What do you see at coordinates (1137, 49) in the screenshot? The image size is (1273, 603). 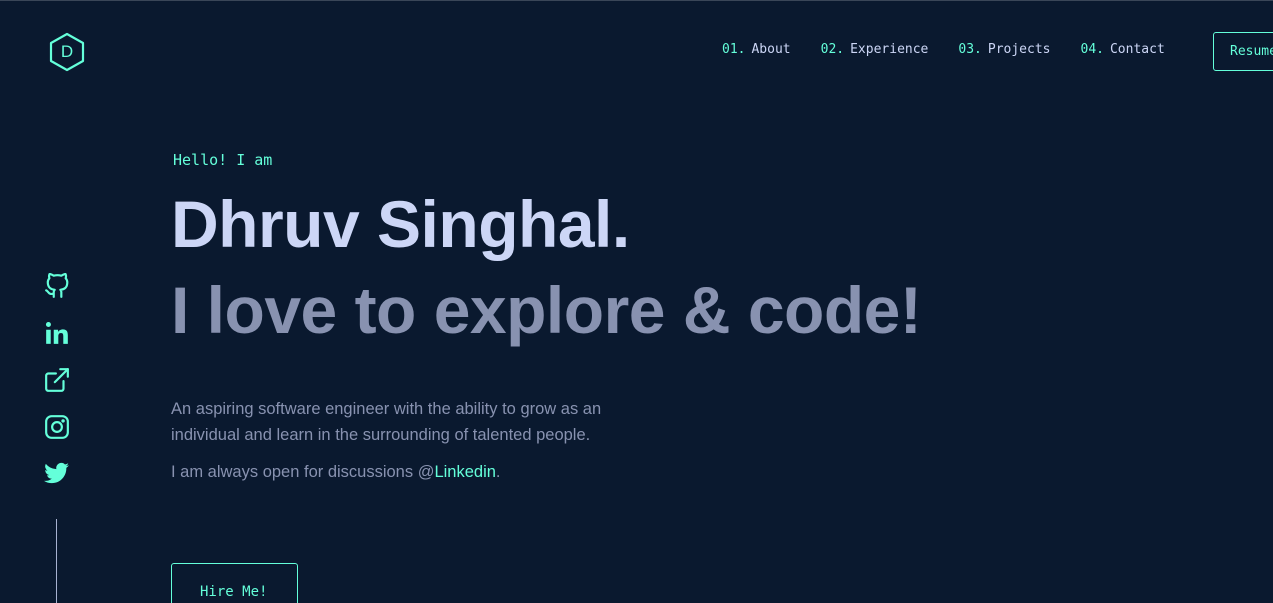 I see `nav-label: Contact` at bounding box center [1137, 49].